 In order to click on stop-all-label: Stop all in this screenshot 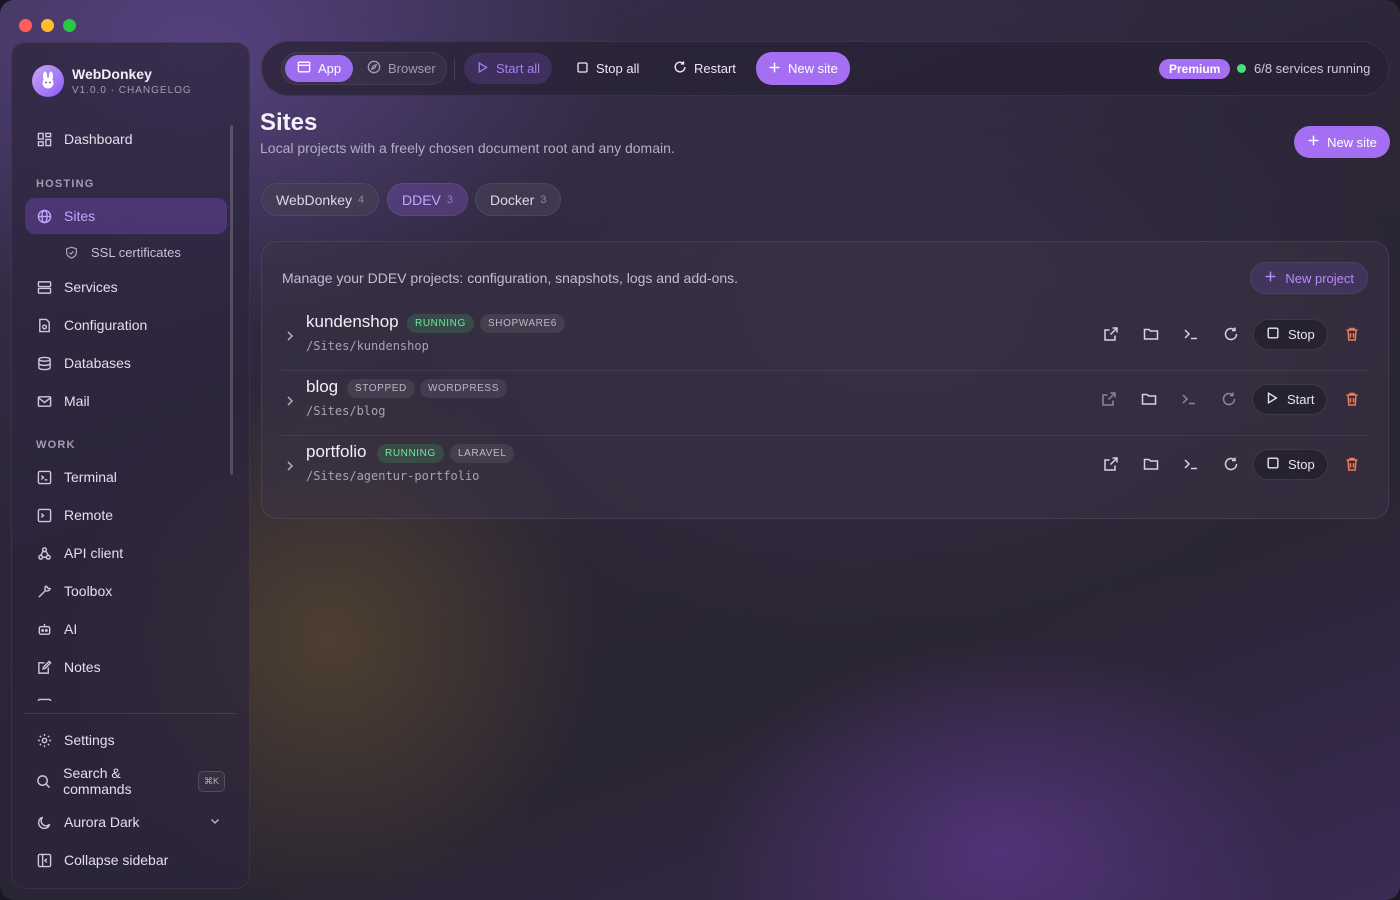, I will do `click(618, 68)`.